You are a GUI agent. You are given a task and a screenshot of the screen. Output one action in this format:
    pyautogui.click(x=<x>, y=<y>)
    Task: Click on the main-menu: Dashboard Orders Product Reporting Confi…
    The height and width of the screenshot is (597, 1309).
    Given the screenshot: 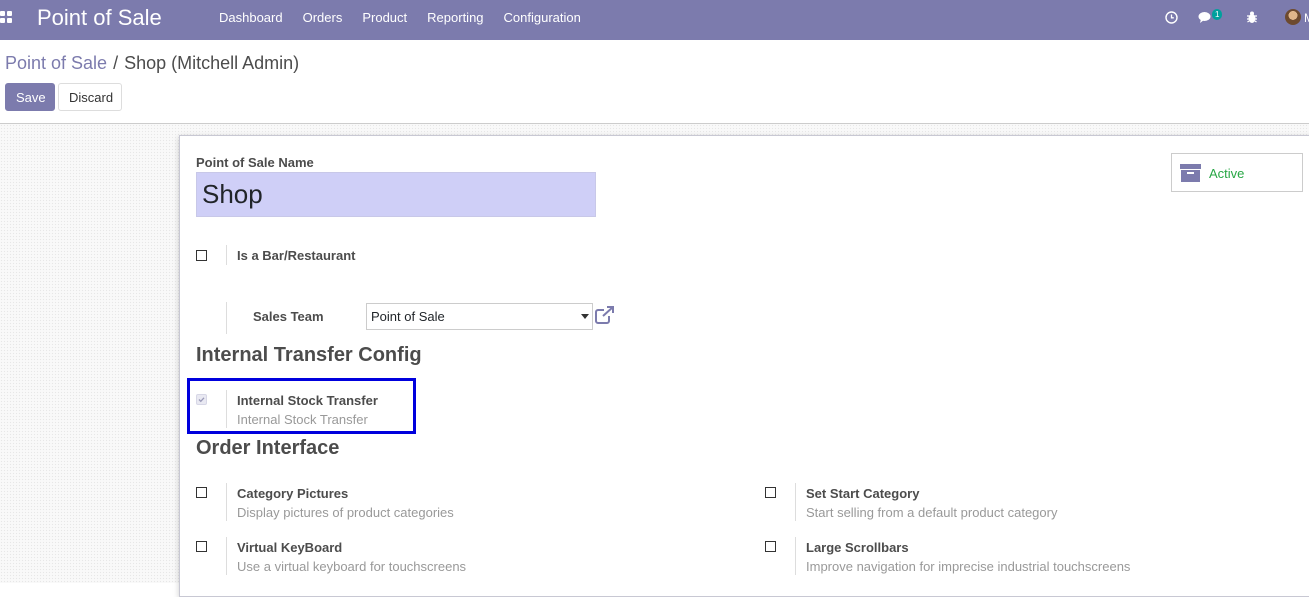 What is the action you would take?
    pyautogui.click(x=400, y=20)
    